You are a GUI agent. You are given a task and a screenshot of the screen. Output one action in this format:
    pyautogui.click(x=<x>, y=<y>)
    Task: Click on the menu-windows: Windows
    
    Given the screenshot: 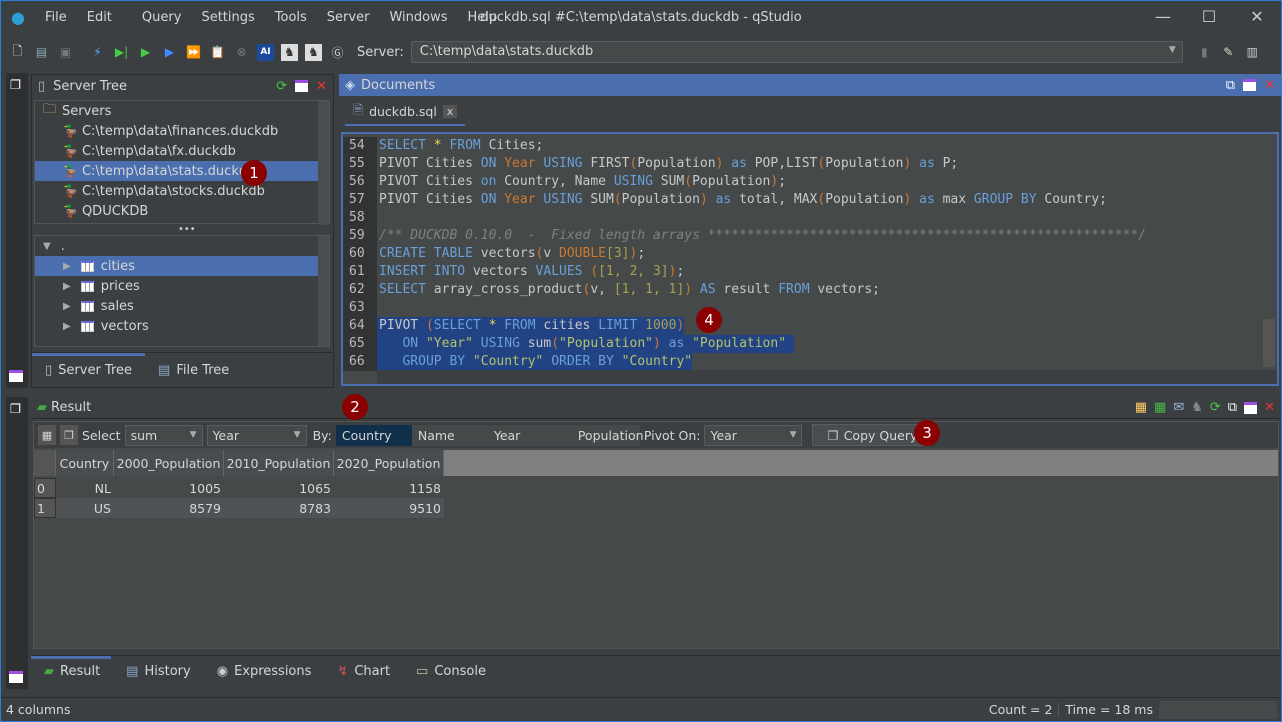 What is the action you would take?
    pyautogui.click(x=418, y=17)
    